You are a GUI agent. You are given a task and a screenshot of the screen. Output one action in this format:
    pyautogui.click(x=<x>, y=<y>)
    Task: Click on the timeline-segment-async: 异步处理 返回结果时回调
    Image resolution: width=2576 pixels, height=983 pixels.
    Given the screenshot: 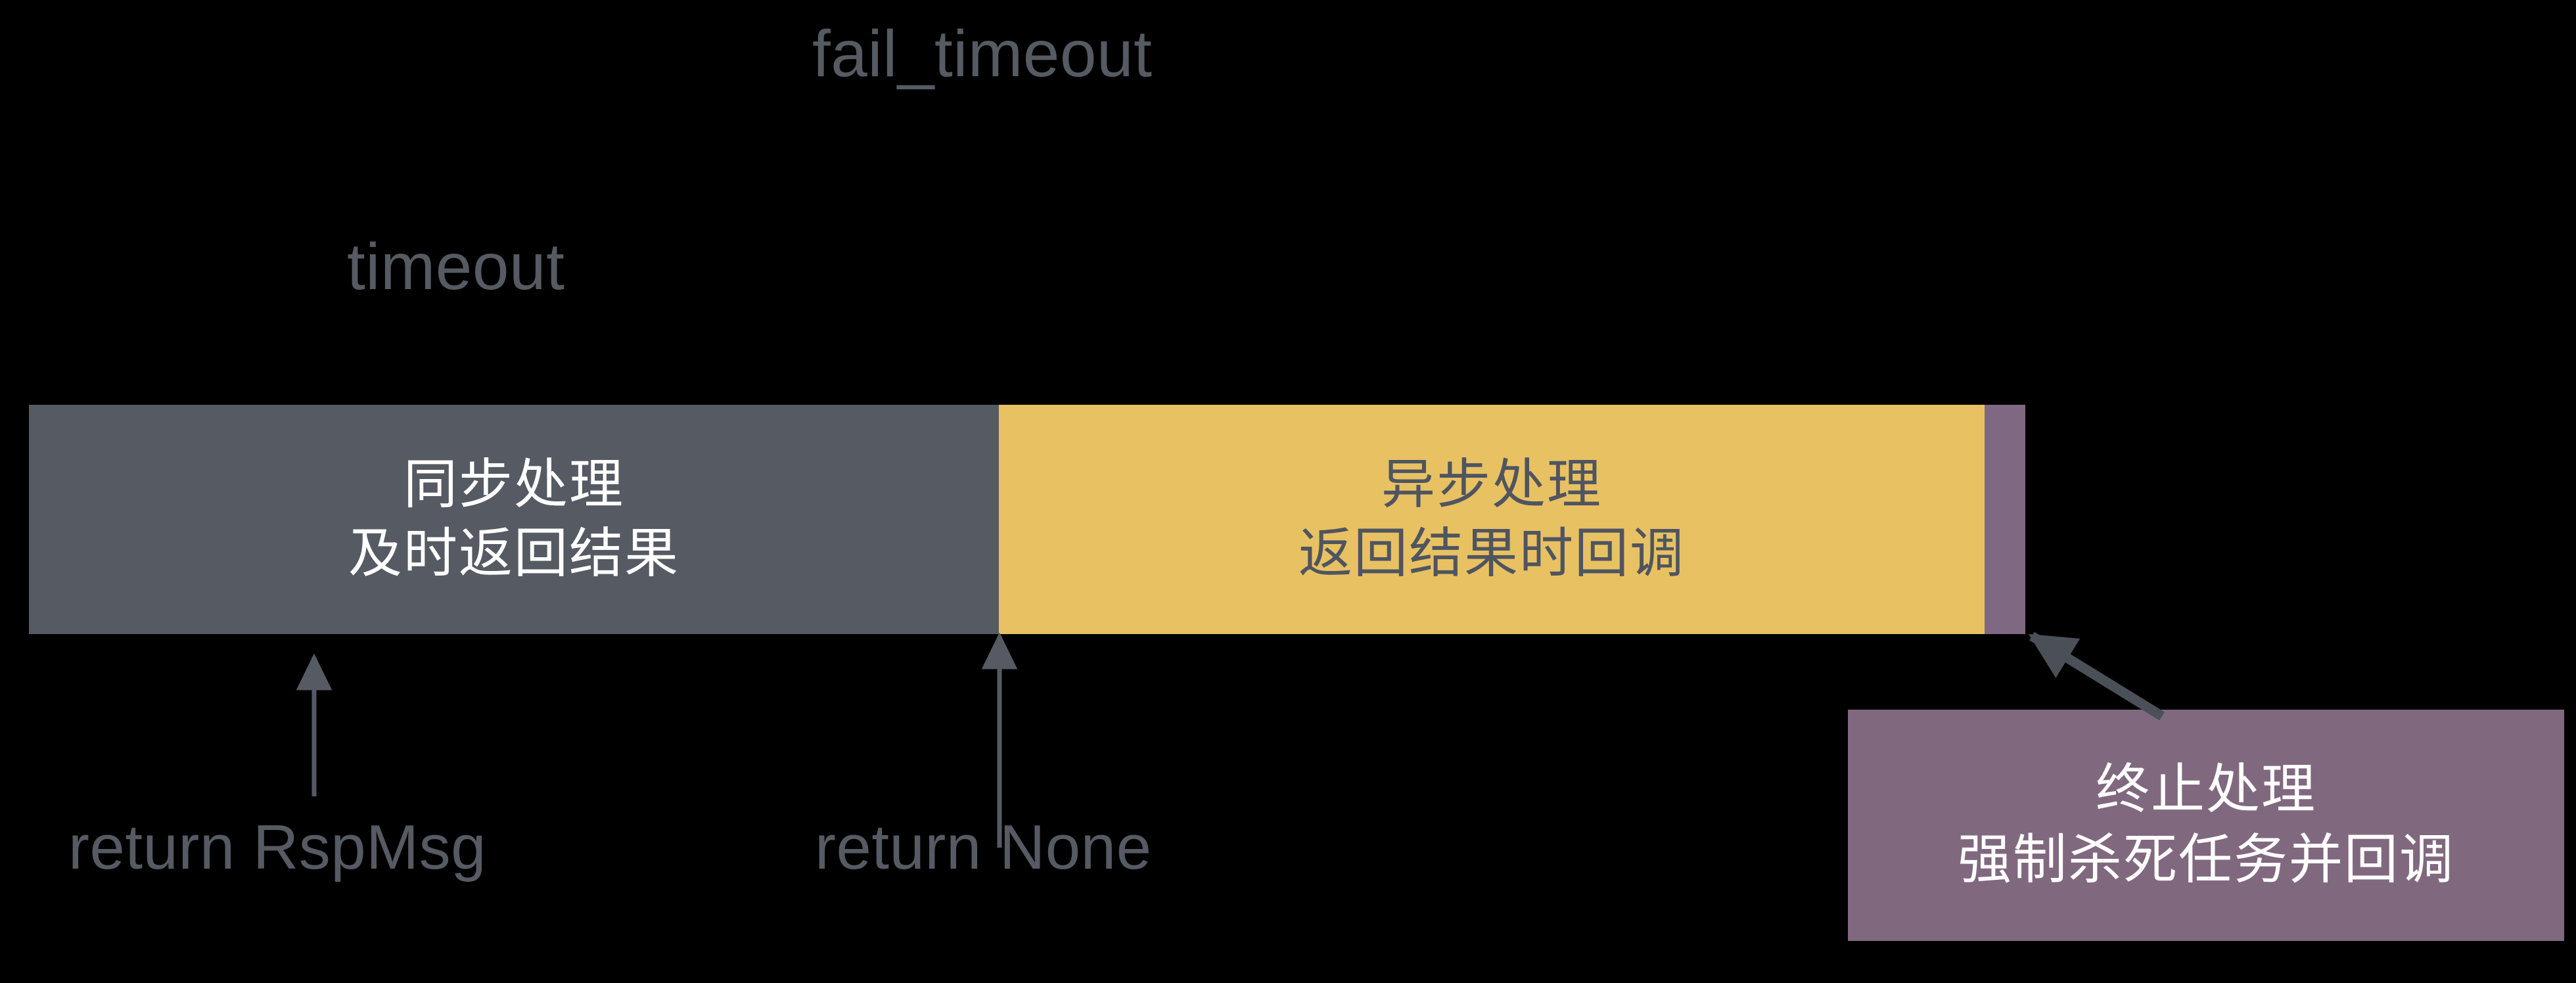 What is the action you would take?
    pyautogui.click(x=1492, y=519)
    